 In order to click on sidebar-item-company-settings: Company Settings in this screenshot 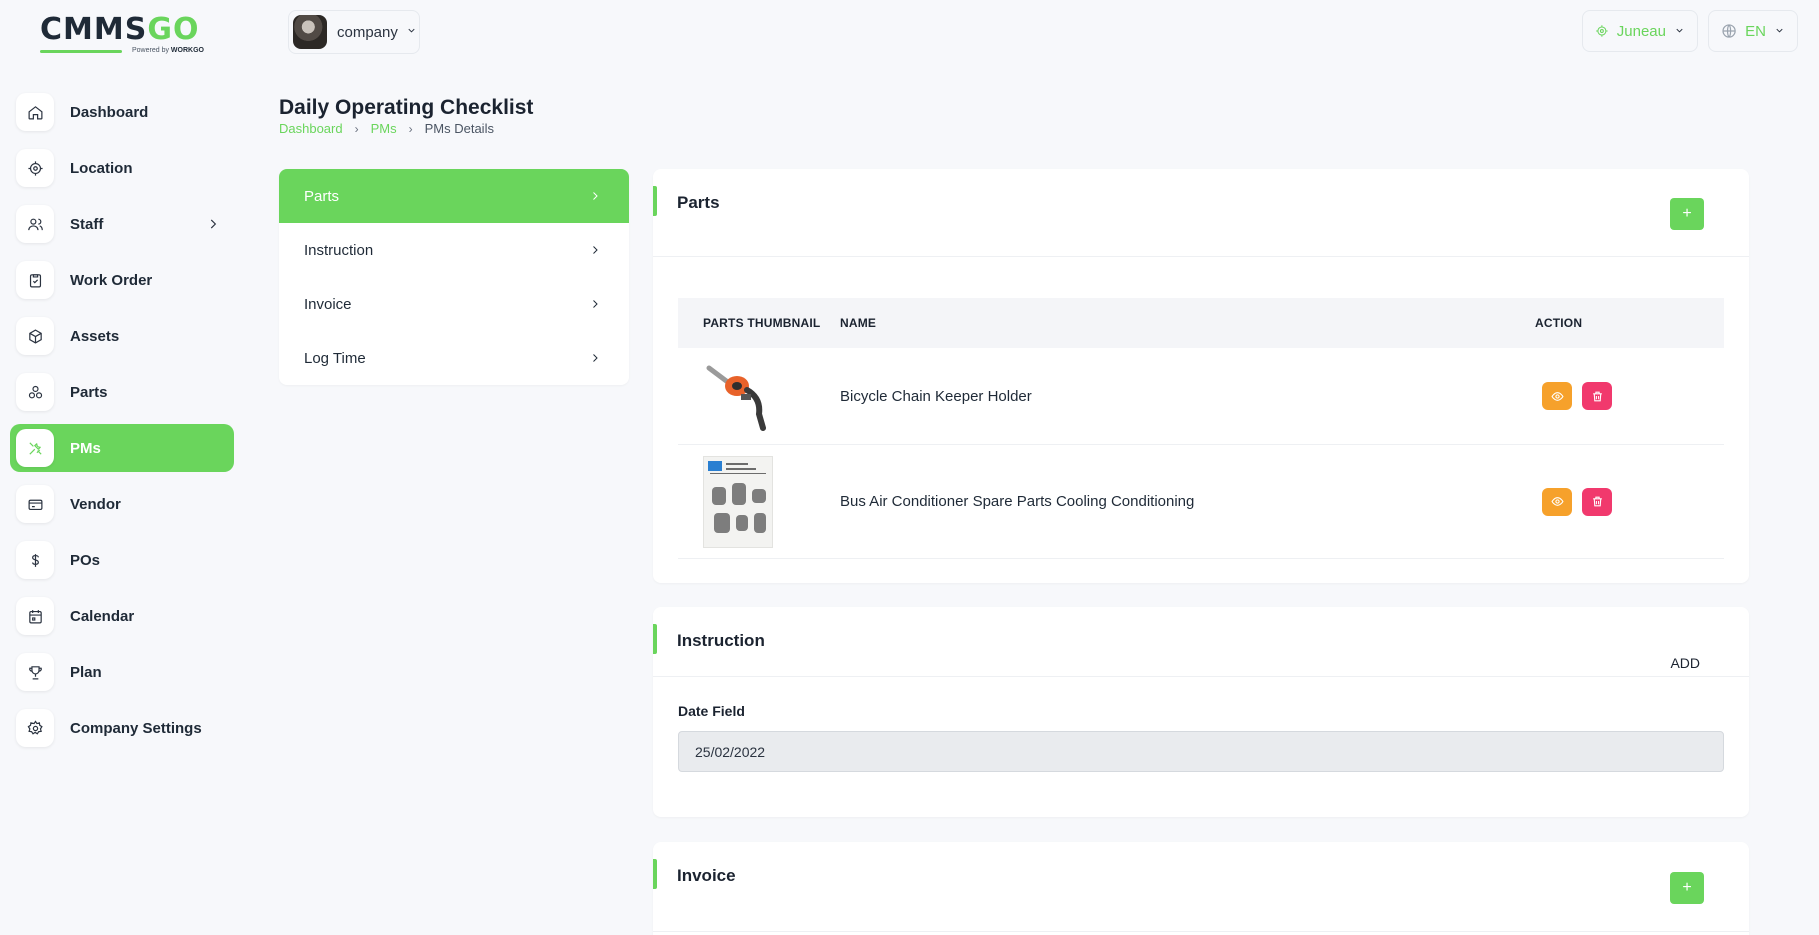, I will do `click(122, 728)`.